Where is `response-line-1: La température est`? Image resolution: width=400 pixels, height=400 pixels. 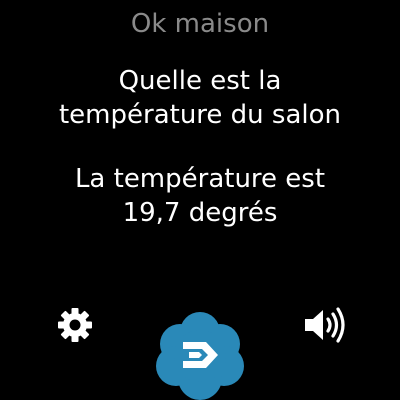 response-line-1: La température est is located at coordinates (200, 179).